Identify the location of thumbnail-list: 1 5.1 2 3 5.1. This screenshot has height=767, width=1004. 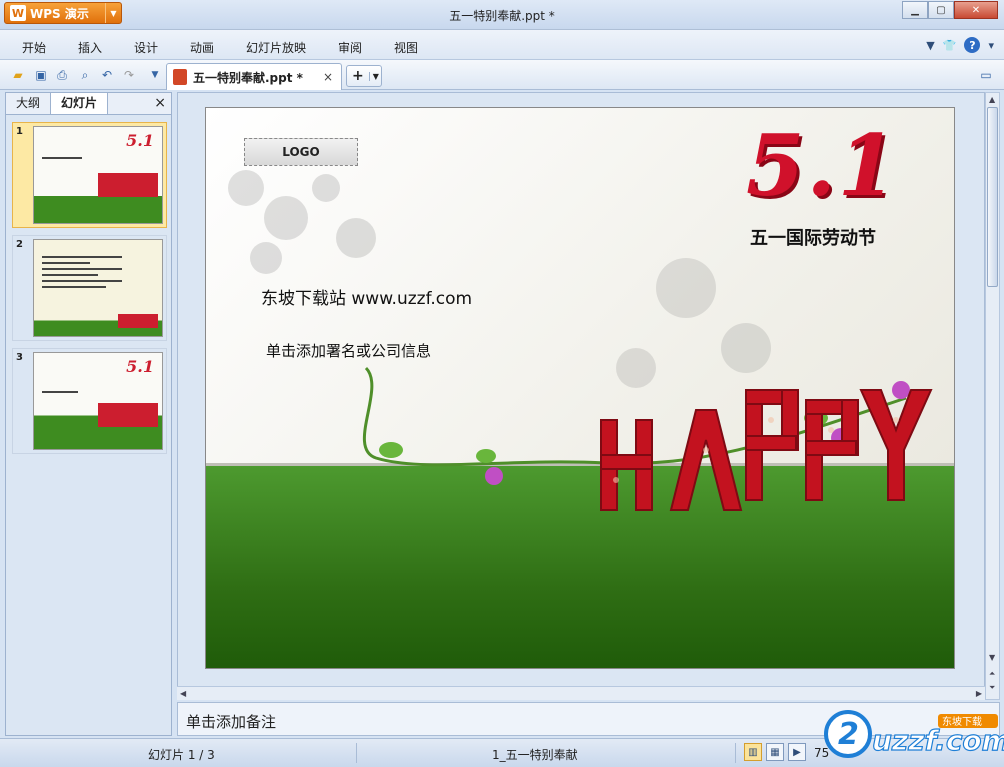
(88, 425).